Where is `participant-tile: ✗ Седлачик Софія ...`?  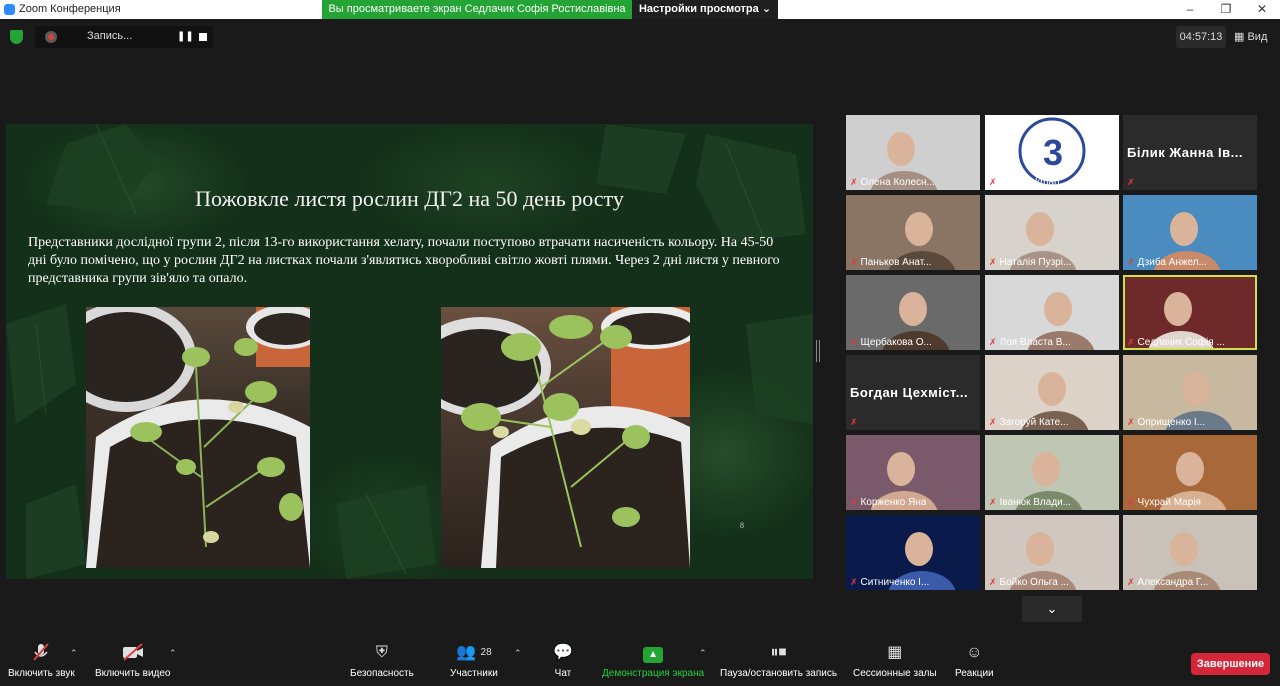
participant-tile: ✗ Седлачик Софія ... is located at coordinates (1190, 312).